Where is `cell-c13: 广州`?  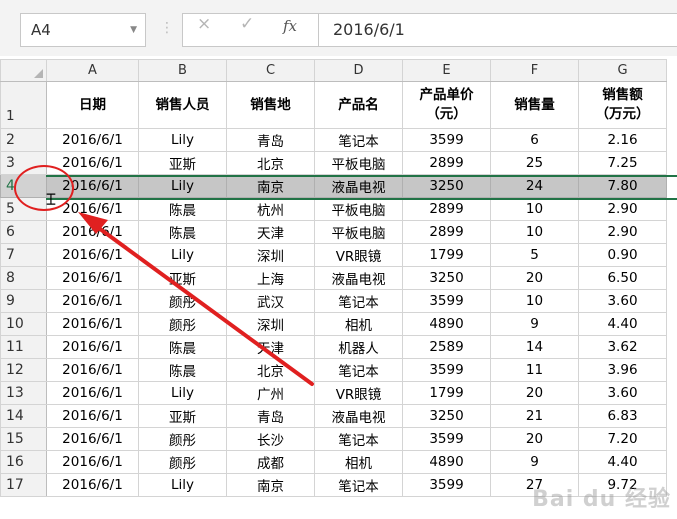
cell-c13: 广州 is located at coordinates (270, 393).